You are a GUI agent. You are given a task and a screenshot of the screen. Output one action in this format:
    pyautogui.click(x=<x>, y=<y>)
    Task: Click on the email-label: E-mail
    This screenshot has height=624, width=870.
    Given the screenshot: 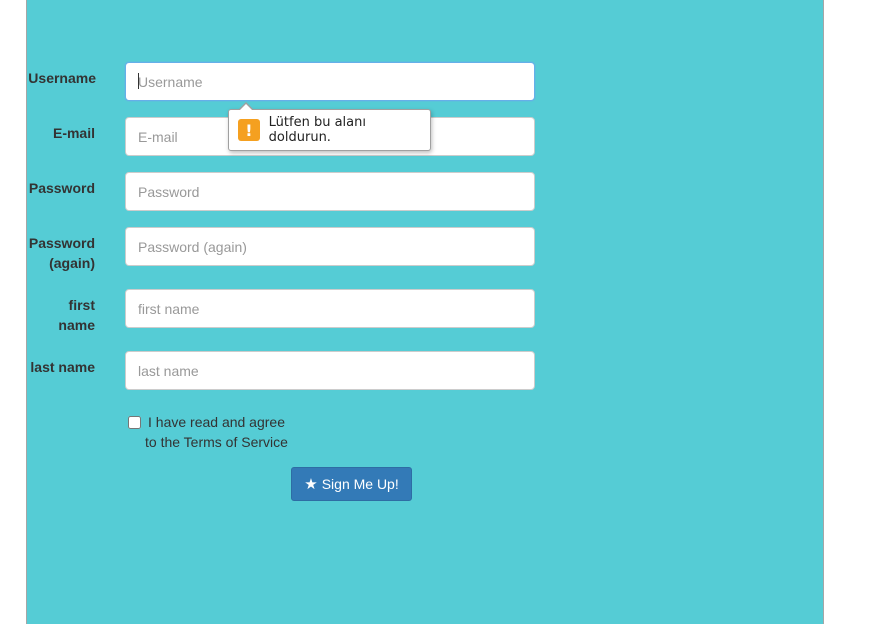 What is the action you would take?
    pyautogui.click(x=73, y=133)
    